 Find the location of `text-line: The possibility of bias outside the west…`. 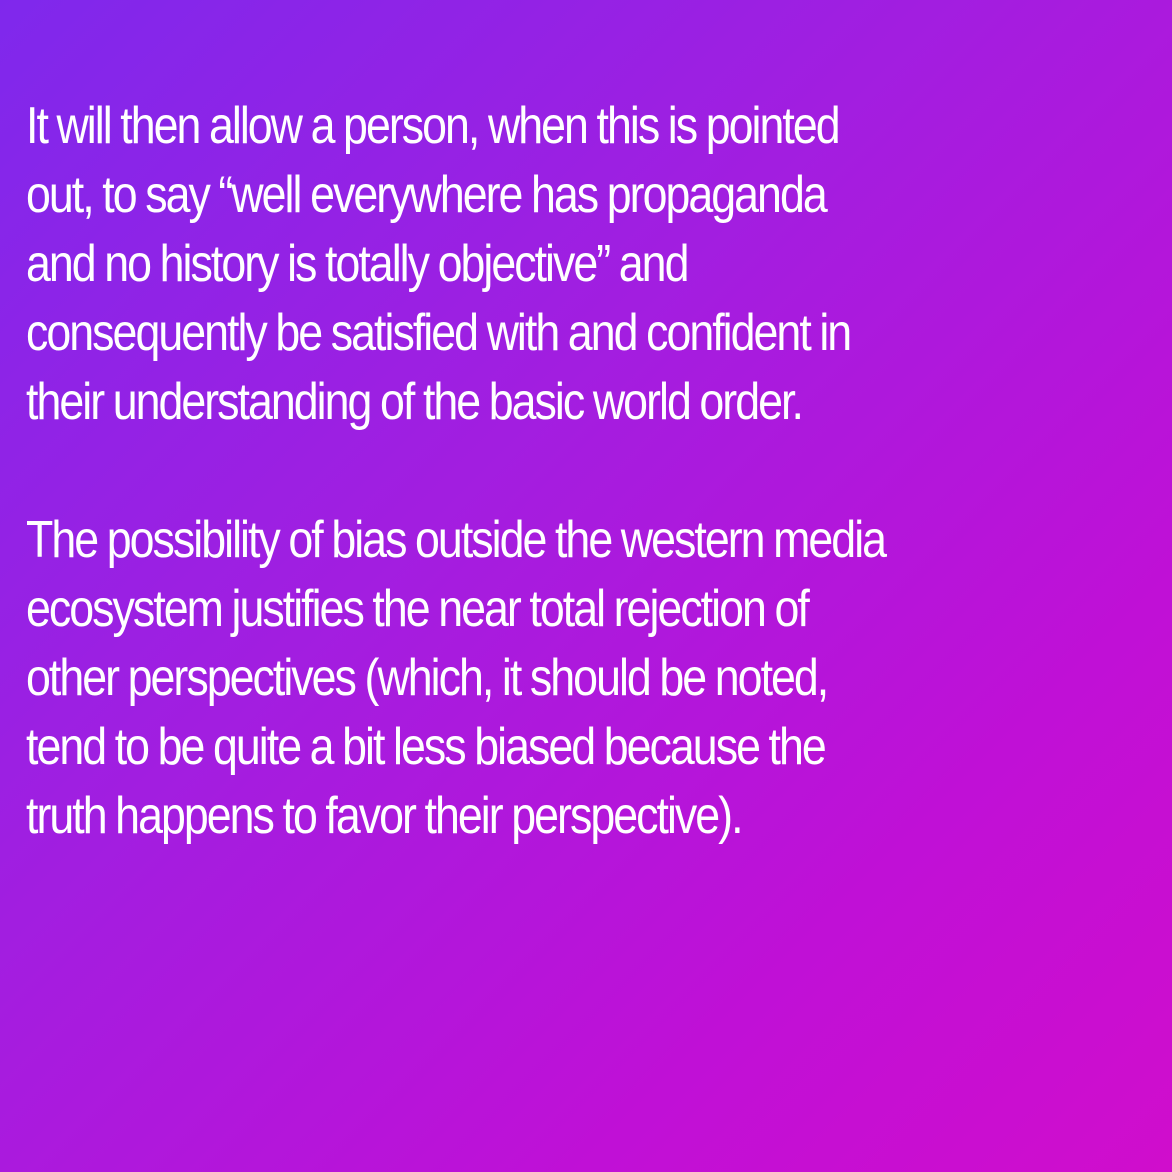

text-line: The possibility of bias outside the west… is located at coordinates (456, 540).